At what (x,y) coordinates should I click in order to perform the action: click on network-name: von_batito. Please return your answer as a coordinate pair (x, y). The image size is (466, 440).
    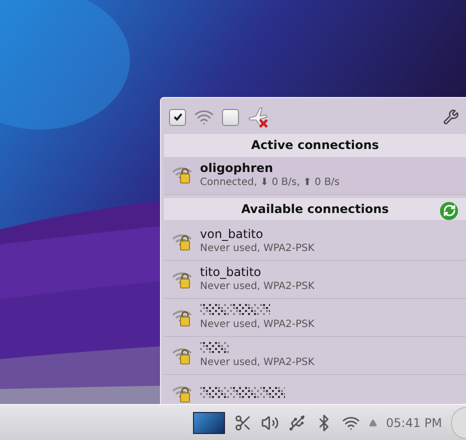
    Looking at the image, I should click on (232, 234).